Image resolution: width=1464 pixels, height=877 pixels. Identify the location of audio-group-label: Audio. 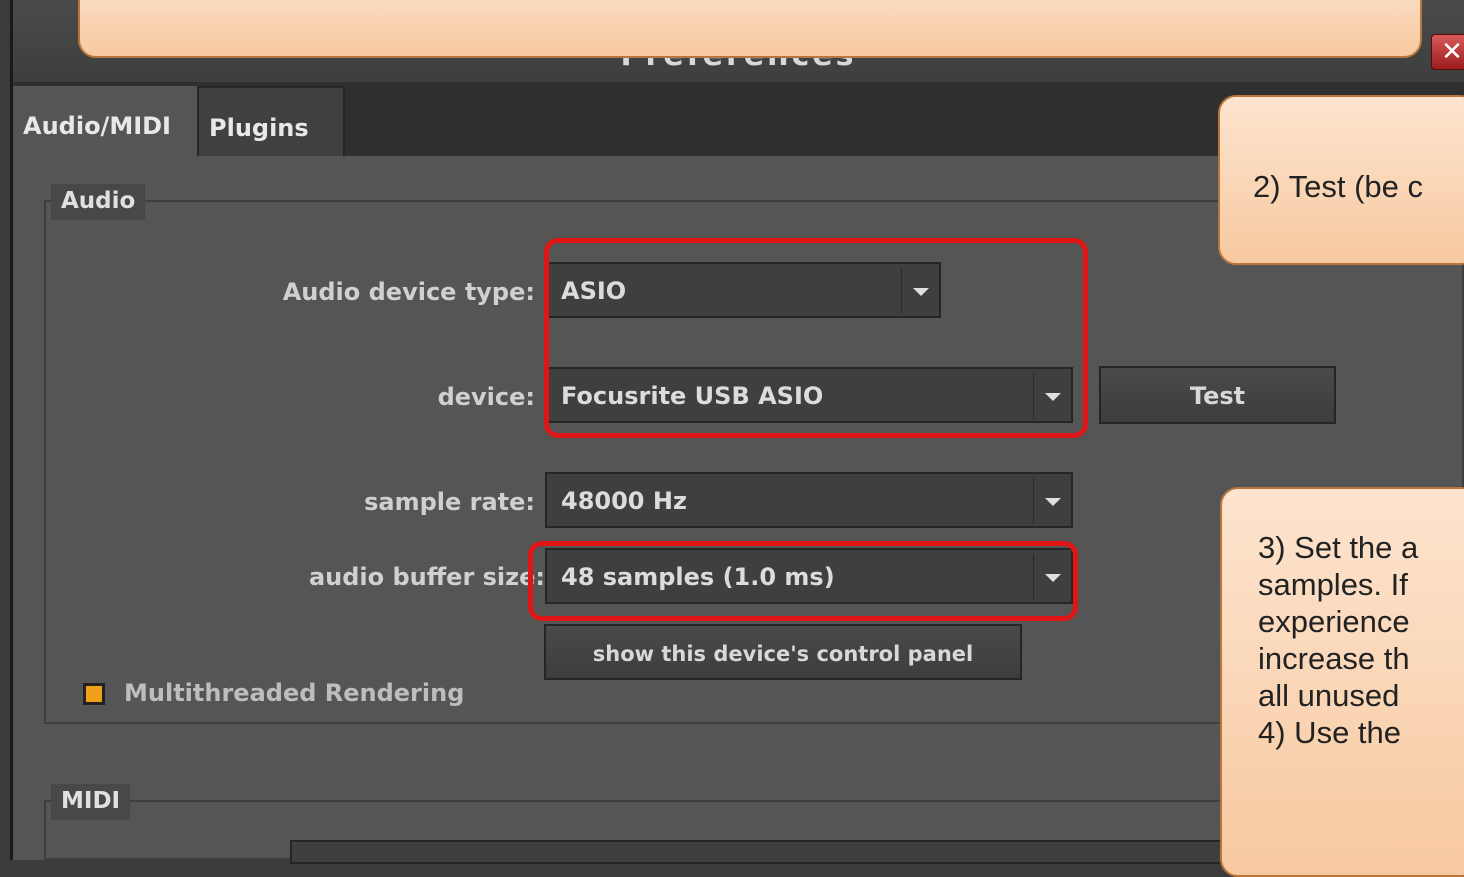
(98, 202).